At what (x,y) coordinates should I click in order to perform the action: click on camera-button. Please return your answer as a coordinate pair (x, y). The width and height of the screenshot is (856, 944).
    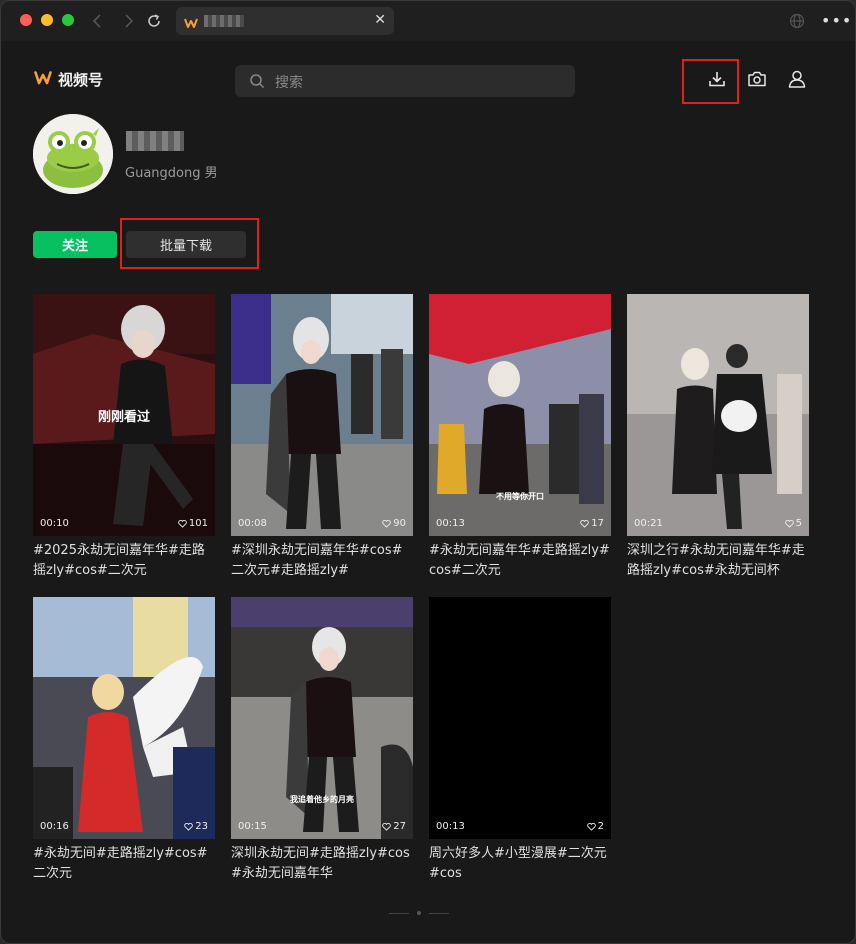
    Looking at the image, I should click on (757, 81).